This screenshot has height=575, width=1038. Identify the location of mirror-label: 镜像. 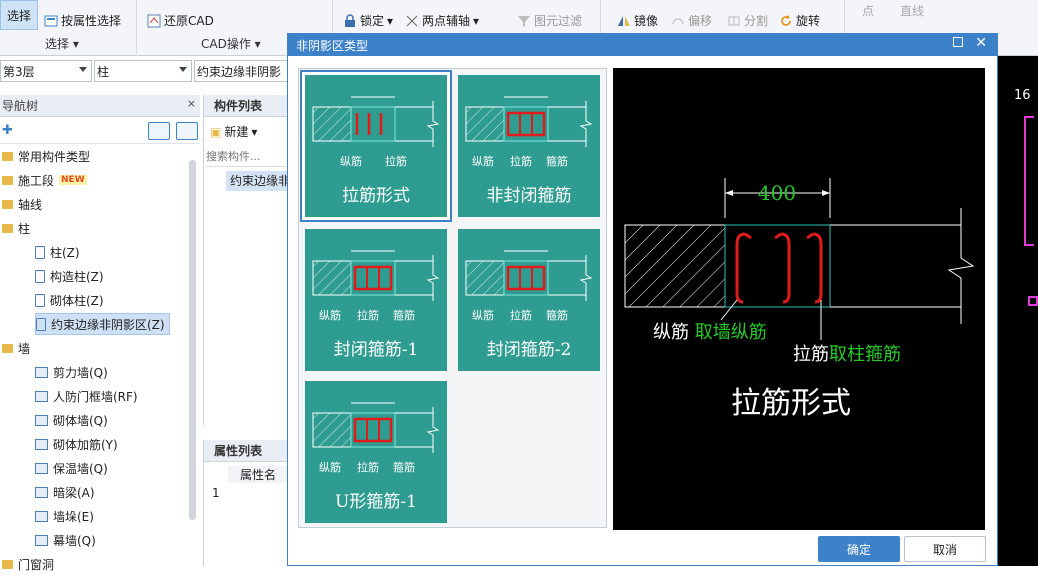
(646, 21).